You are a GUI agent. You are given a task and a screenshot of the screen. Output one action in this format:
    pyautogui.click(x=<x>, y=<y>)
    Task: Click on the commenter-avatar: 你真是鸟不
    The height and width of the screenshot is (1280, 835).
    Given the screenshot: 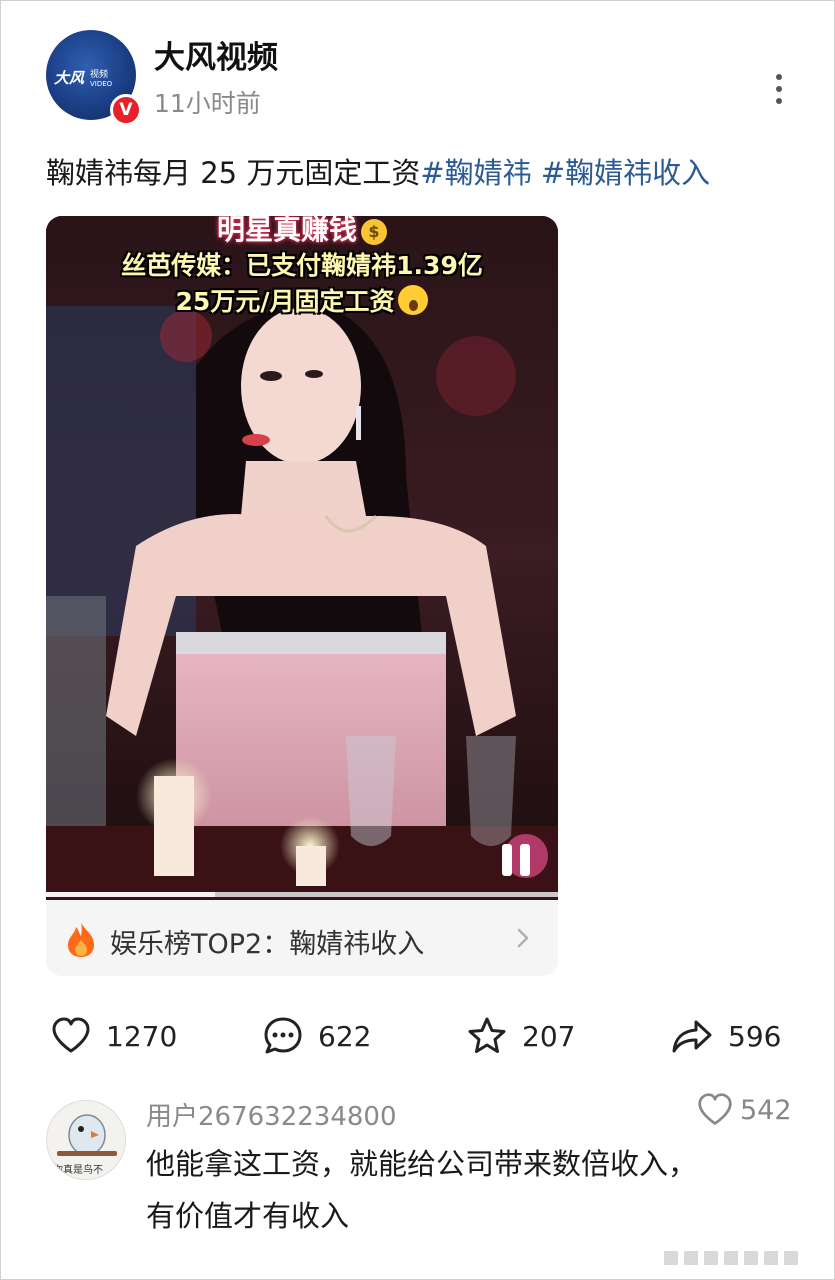 What is the action you would take?
    pyautogui.click(x=86, y=1140)
    